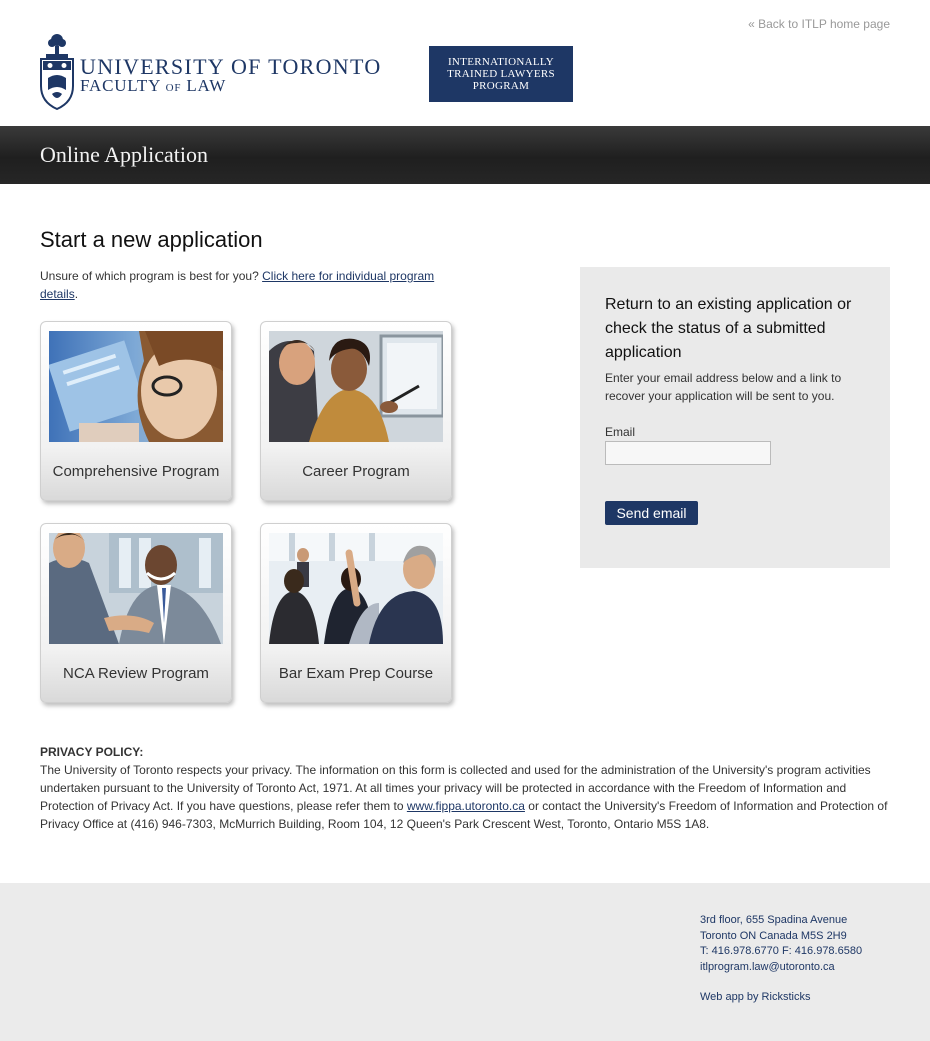 This screenshot has width=930, height=1041. Describe the element at coordinates (215, 72) in the screenshot. I see `university-logo: UNIVERSITY OF TORONTO FACULTY OF LAW` at that location.